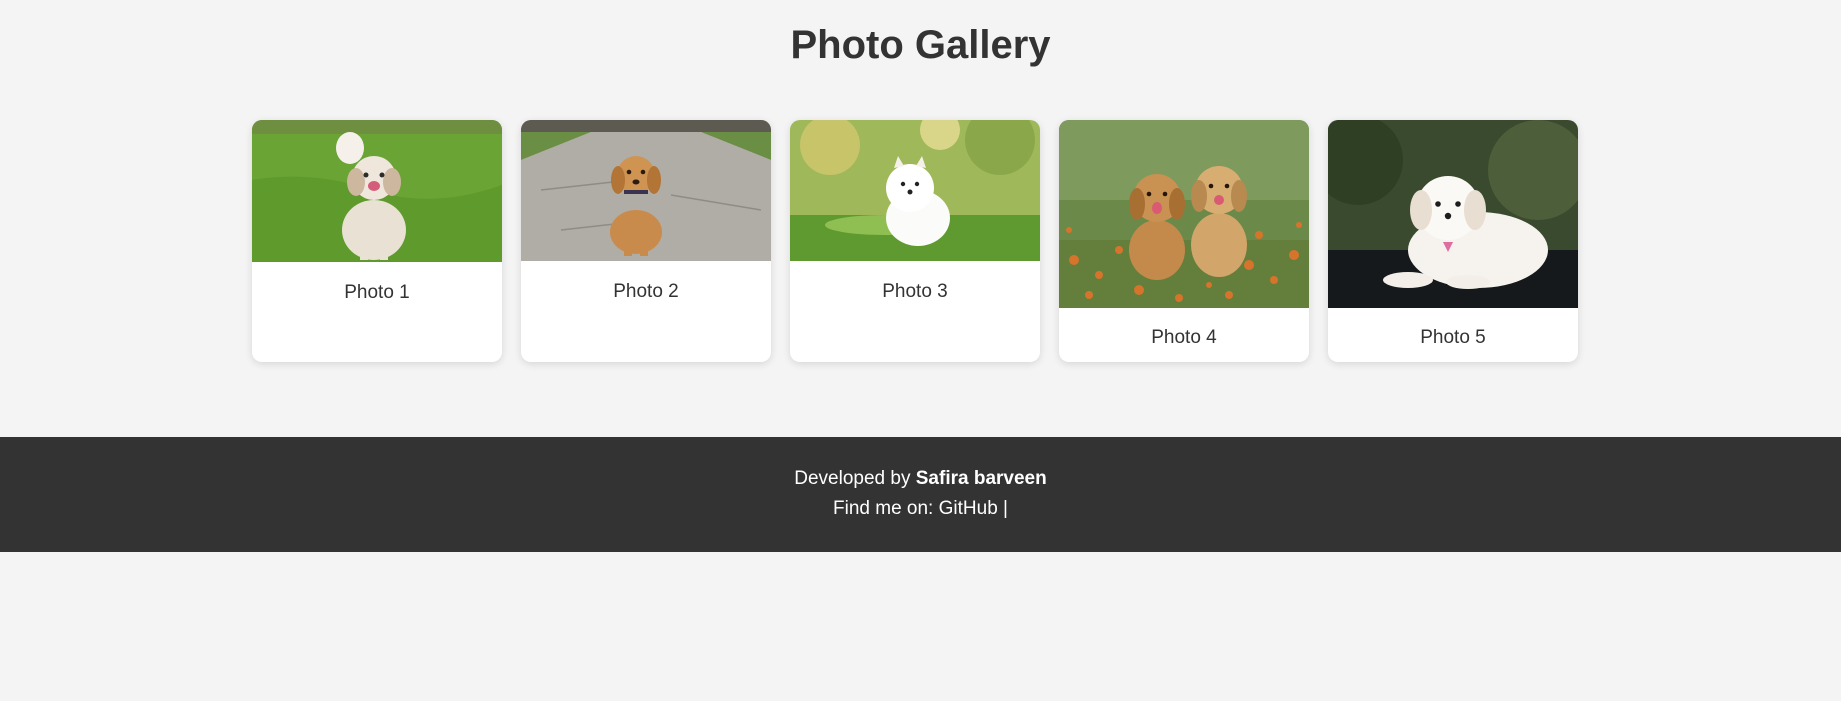 This screenshot has height=701, width=1841. I want to click on gallery-card-2: Photo 2, so click(646, 241).